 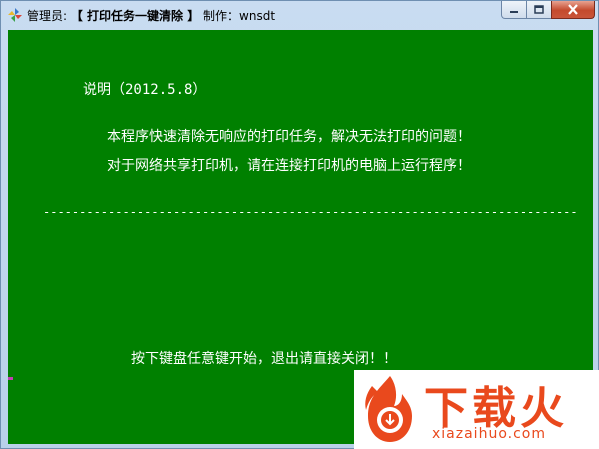 I want to click on close-button, so click(x=573, y=10).